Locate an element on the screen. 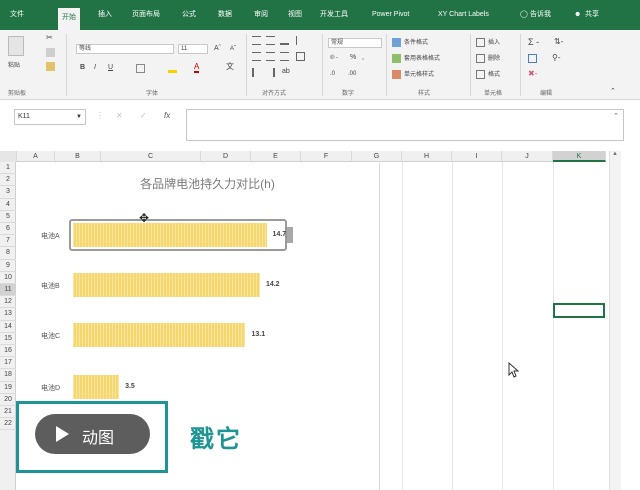 Image resolution: width=640 pixels, height=490 pixels. accounting-format-icon: ℗ - is located at coordinates (334, 58).